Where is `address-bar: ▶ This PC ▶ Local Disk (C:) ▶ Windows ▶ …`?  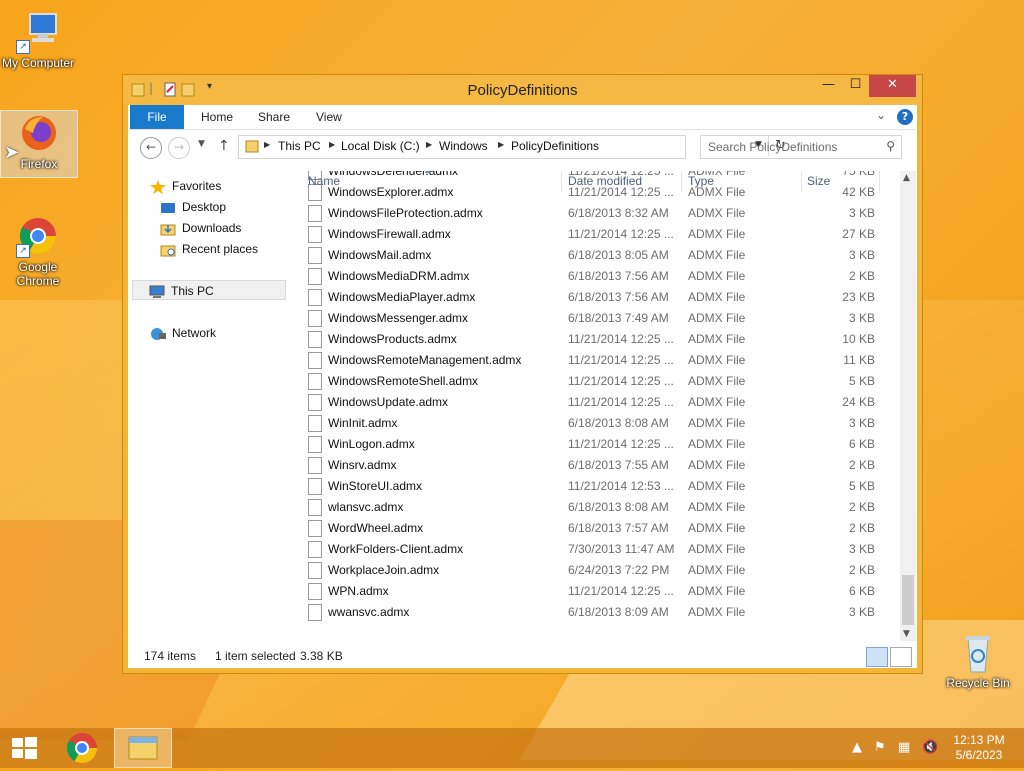 address-bar: ▶ This PC ▶ Local Disk (C:) ▶ Windows ▶ … is located at coordinates (512, 147).